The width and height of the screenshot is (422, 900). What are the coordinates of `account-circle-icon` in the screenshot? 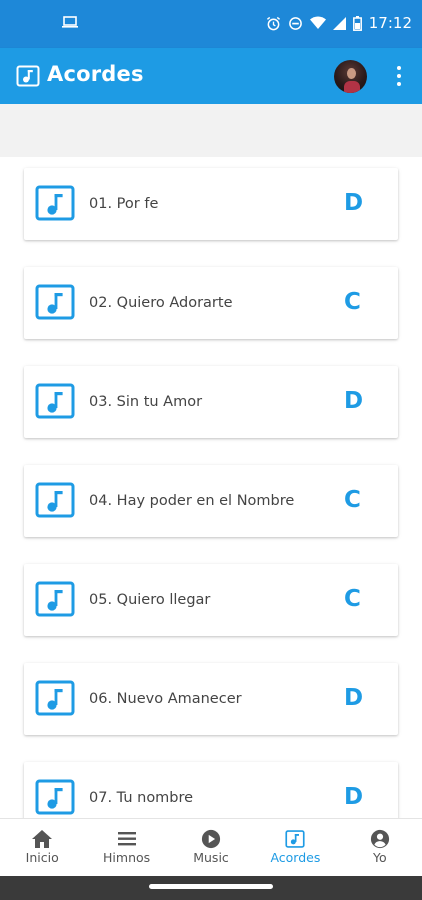 It's located at (380, 839).